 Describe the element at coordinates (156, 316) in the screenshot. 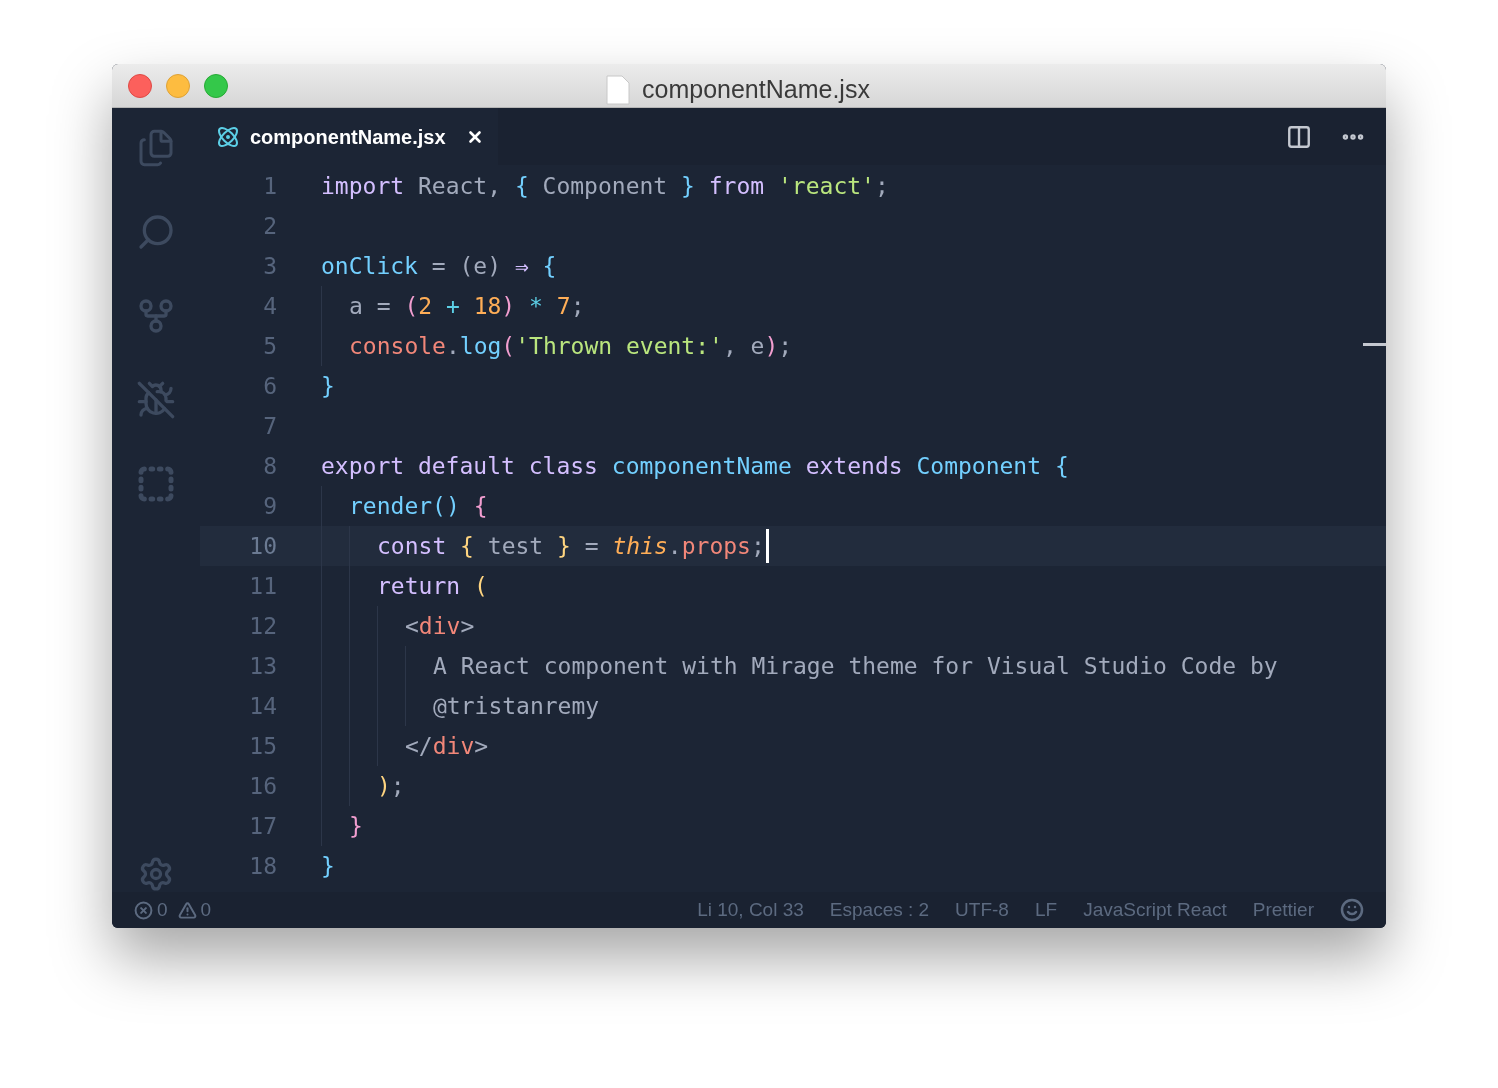

I see `branch-icon` at that location.